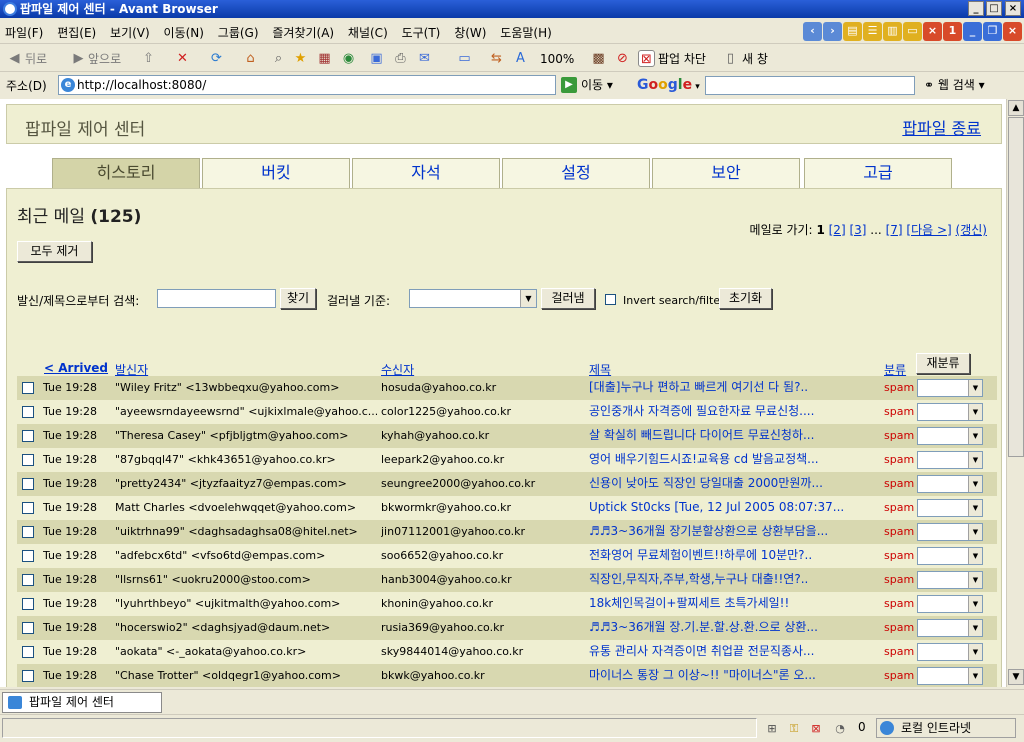 This screenshot has height=742, width=1024. I want to click on tab-history: 히스토리, so click(126, 173).